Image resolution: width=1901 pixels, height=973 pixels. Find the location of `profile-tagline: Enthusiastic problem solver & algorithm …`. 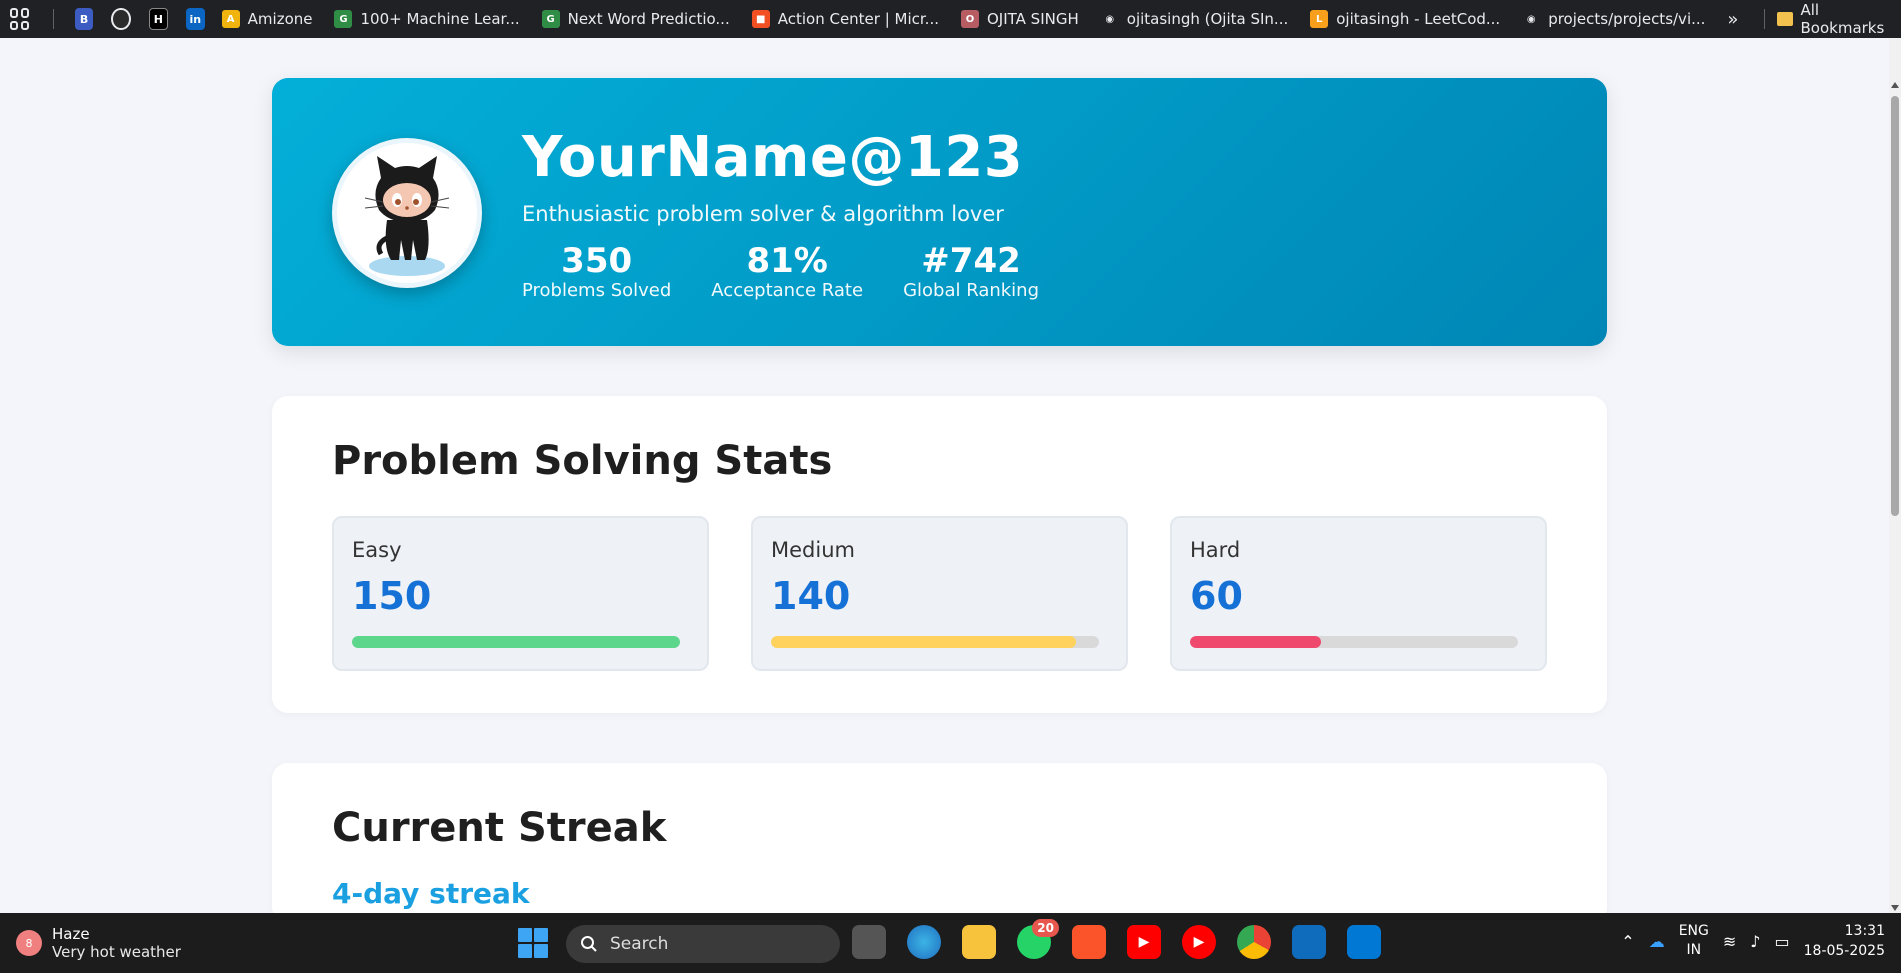

profile-tagline: Enthusiastic problem solver & algorithm … is located at coordinates (763, 214).